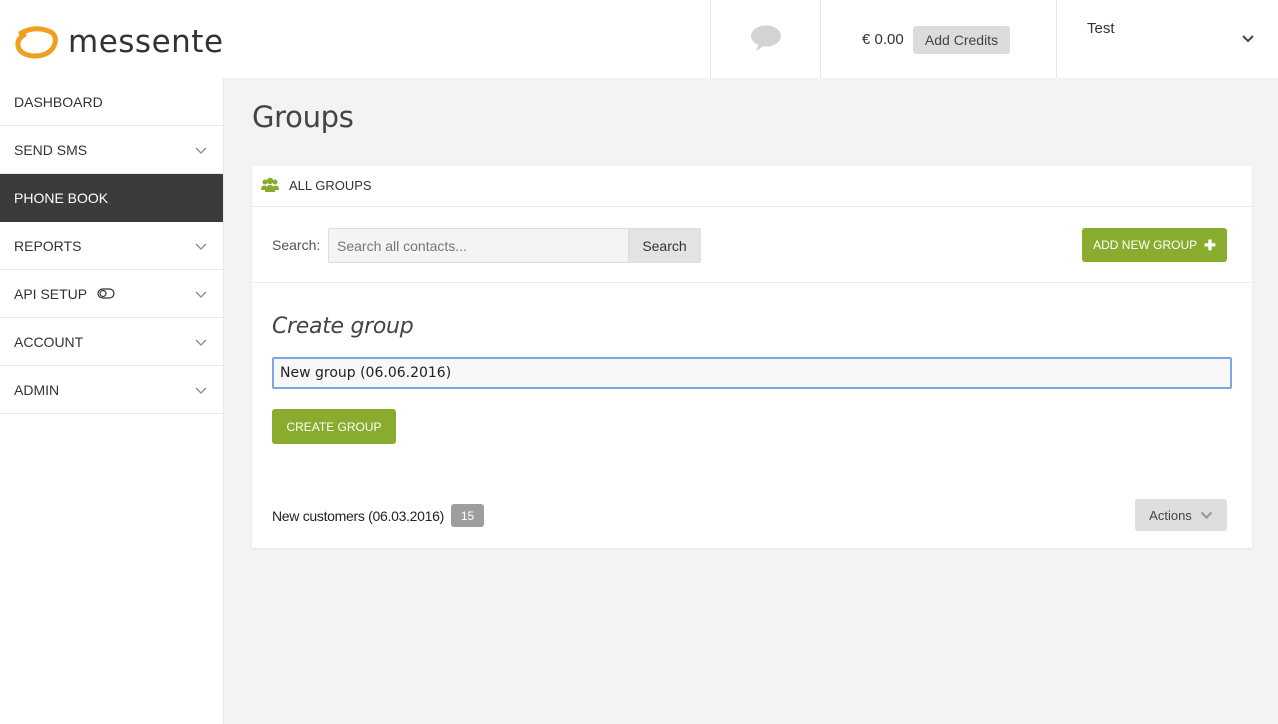  Describe the element at coordinates (639, 39) in the screenshot. I see `top-header: messente € 0.00 Add Credits Test` at that location.